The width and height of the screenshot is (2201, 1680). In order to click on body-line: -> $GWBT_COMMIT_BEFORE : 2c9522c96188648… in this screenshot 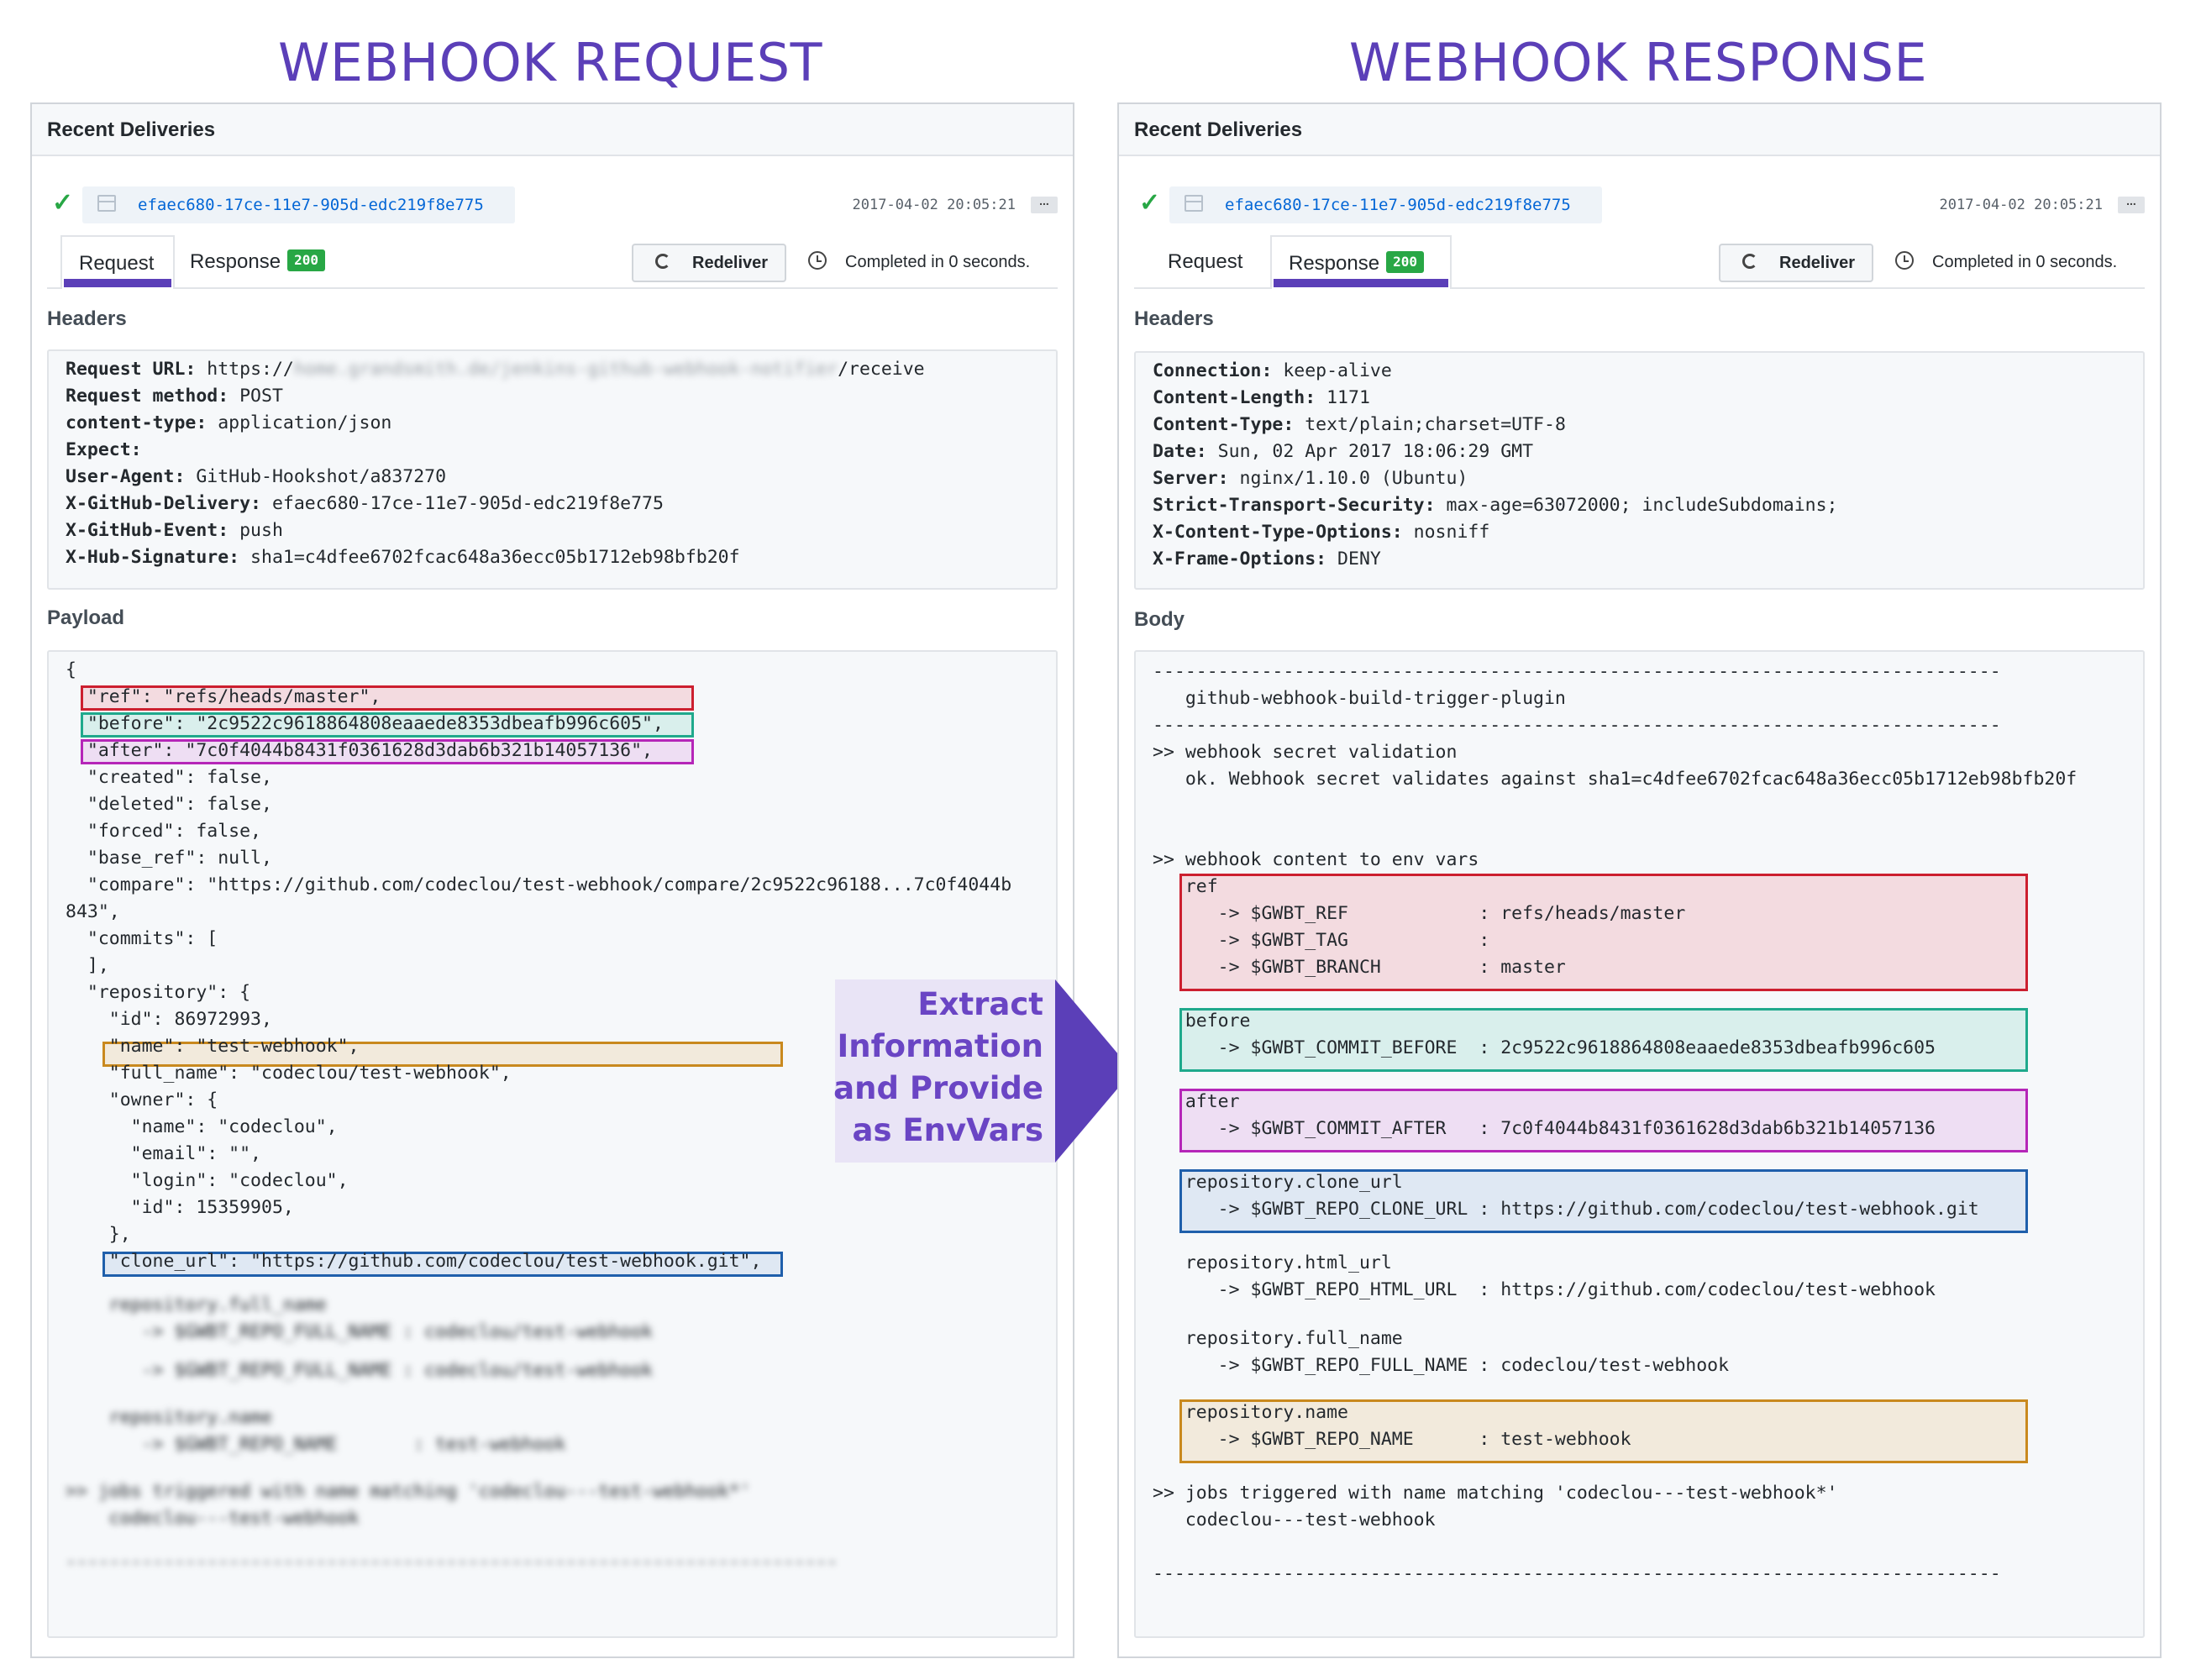, I will do `click(1544, 1047)`.